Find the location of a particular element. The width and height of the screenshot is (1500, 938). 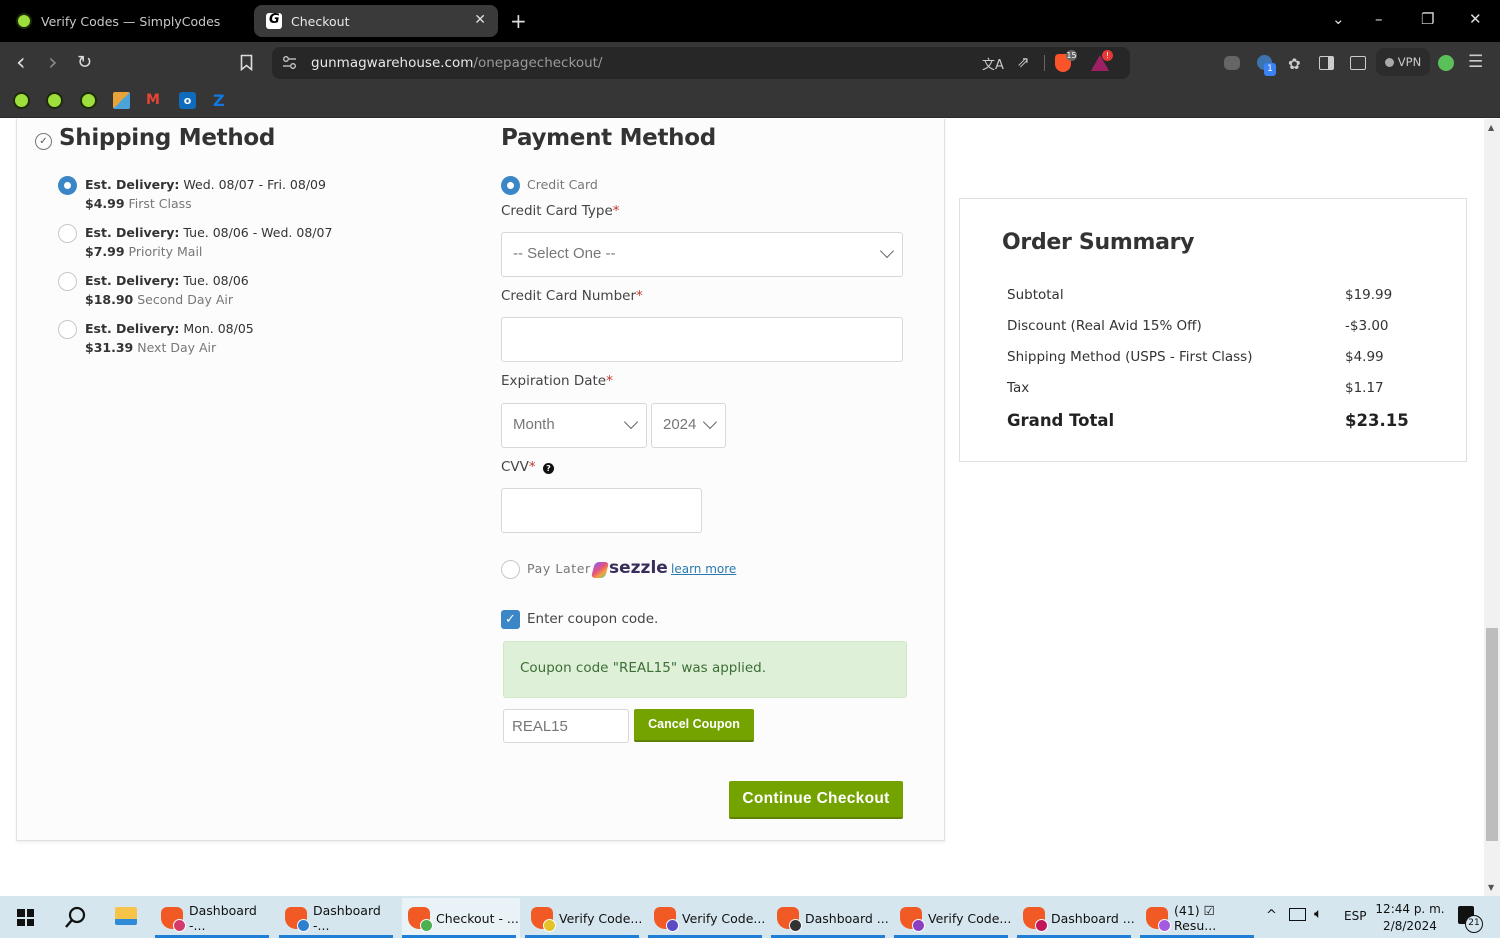

grand-total-label: Grand Total is located at coordinates (1061, 420).